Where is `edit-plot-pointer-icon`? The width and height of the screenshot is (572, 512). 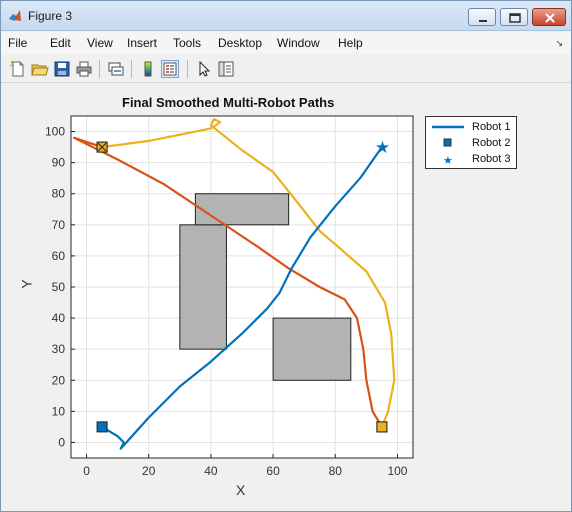
edit-plot-pointer-icon is located at coordinates (205, 68).